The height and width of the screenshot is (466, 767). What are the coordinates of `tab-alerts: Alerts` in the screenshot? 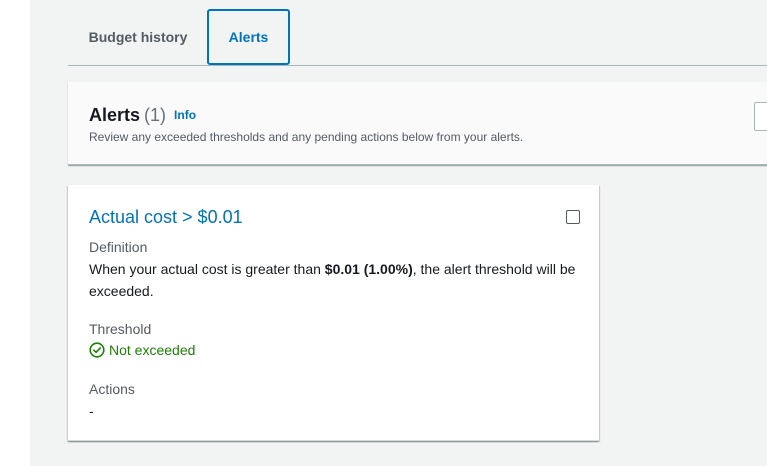 It's located at (248, 37).